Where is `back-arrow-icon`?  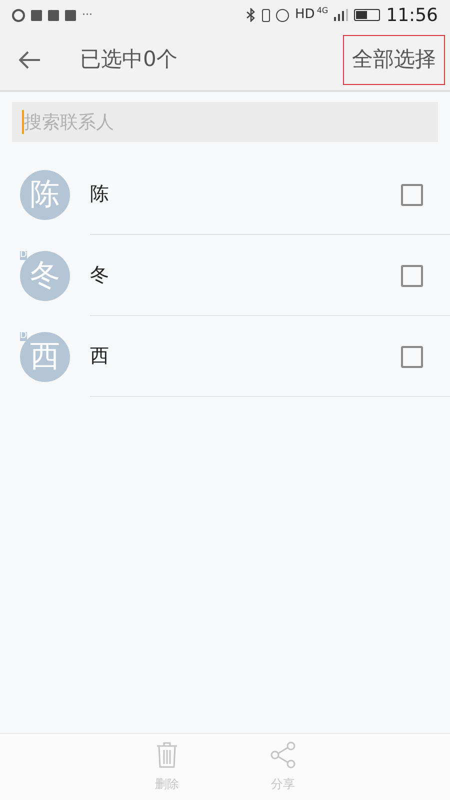 back-arrow-icon is located at coordinates (30, 60).